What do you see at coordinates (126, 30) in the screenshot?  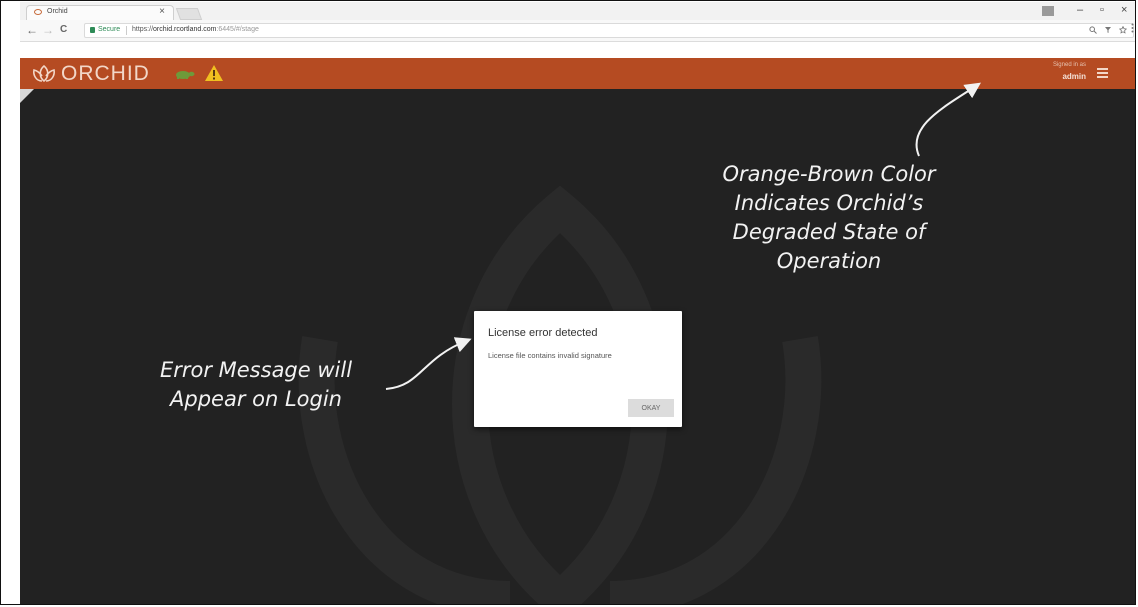 I see `divider` at bounding box center [126, 30].